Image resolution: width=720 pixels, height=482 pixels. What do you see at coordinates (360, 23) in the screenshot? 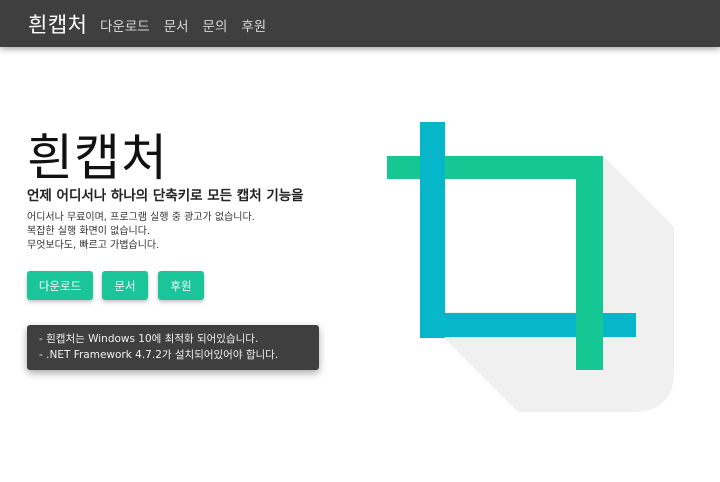
I see `top-navbar: 흰캡처 다운로드 문서 문의 후원` at bounding box center [360, 23].